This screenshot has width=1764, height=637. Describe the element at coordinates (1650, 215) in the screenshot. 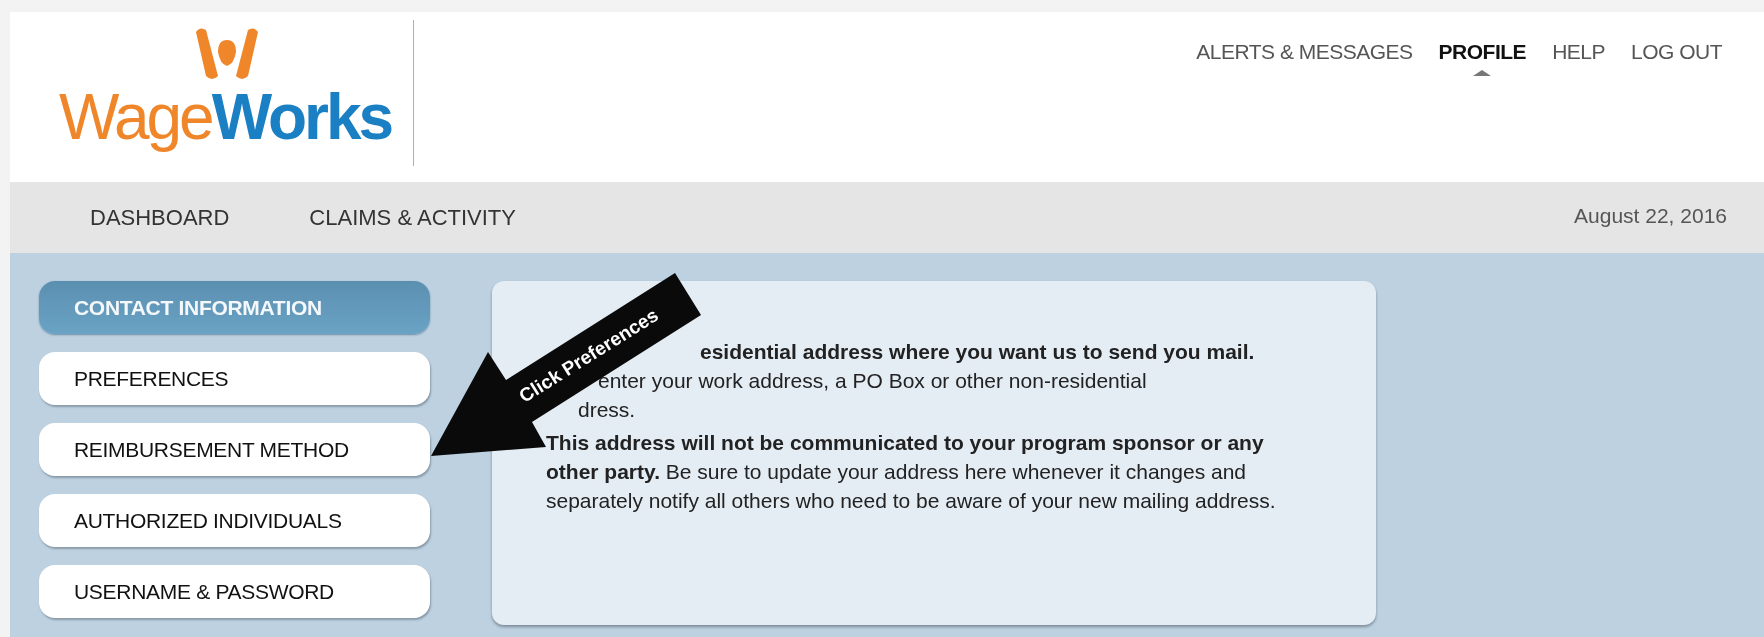

I see `date-text: August 22, 2016` at that location.